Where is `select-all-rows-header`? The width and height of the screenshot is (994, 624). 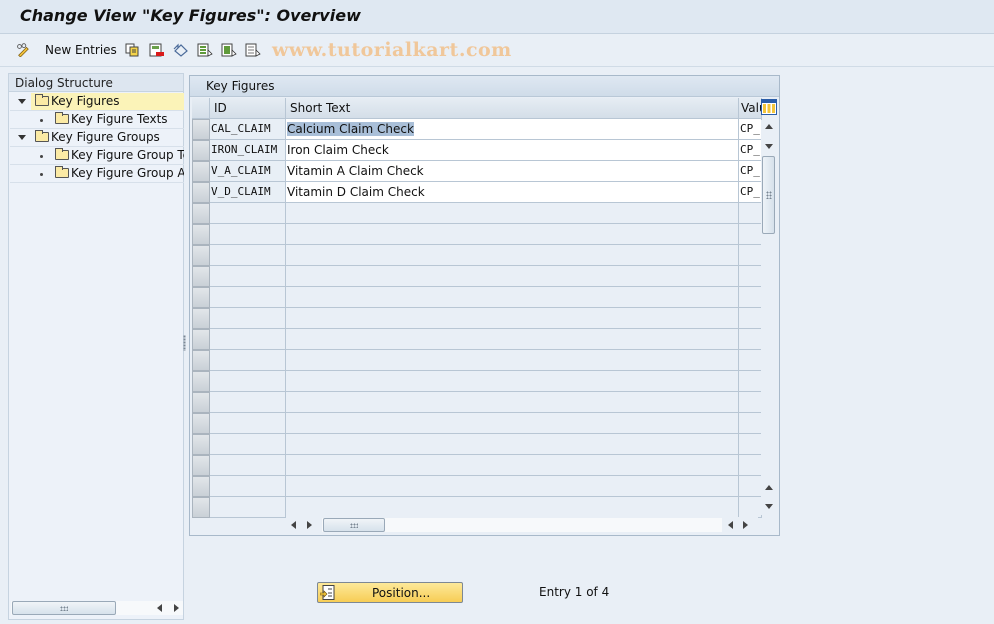
select-all-rows-header is located at coordinates (201, 108).